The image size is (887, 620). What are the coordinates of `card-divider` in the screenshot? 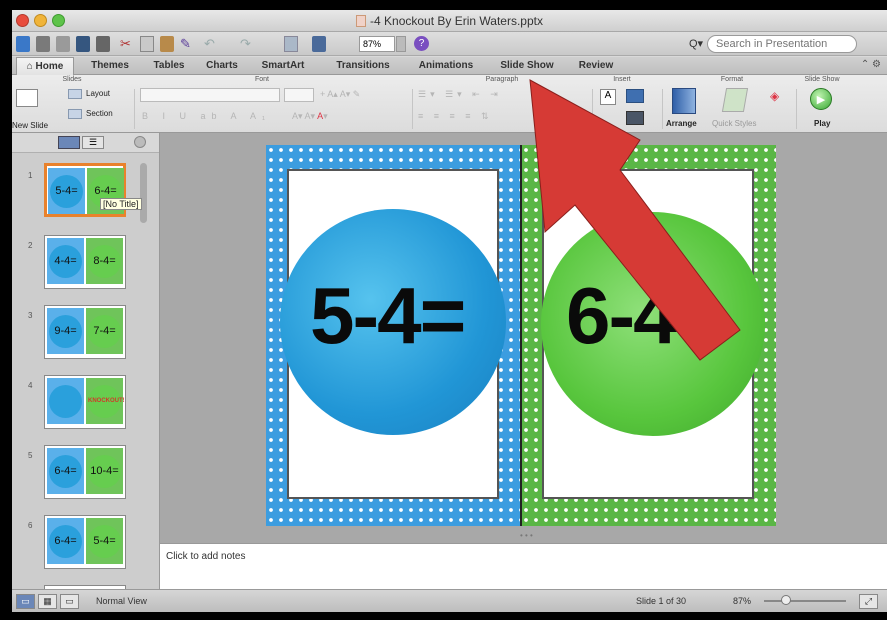 It's located at (521, 335).